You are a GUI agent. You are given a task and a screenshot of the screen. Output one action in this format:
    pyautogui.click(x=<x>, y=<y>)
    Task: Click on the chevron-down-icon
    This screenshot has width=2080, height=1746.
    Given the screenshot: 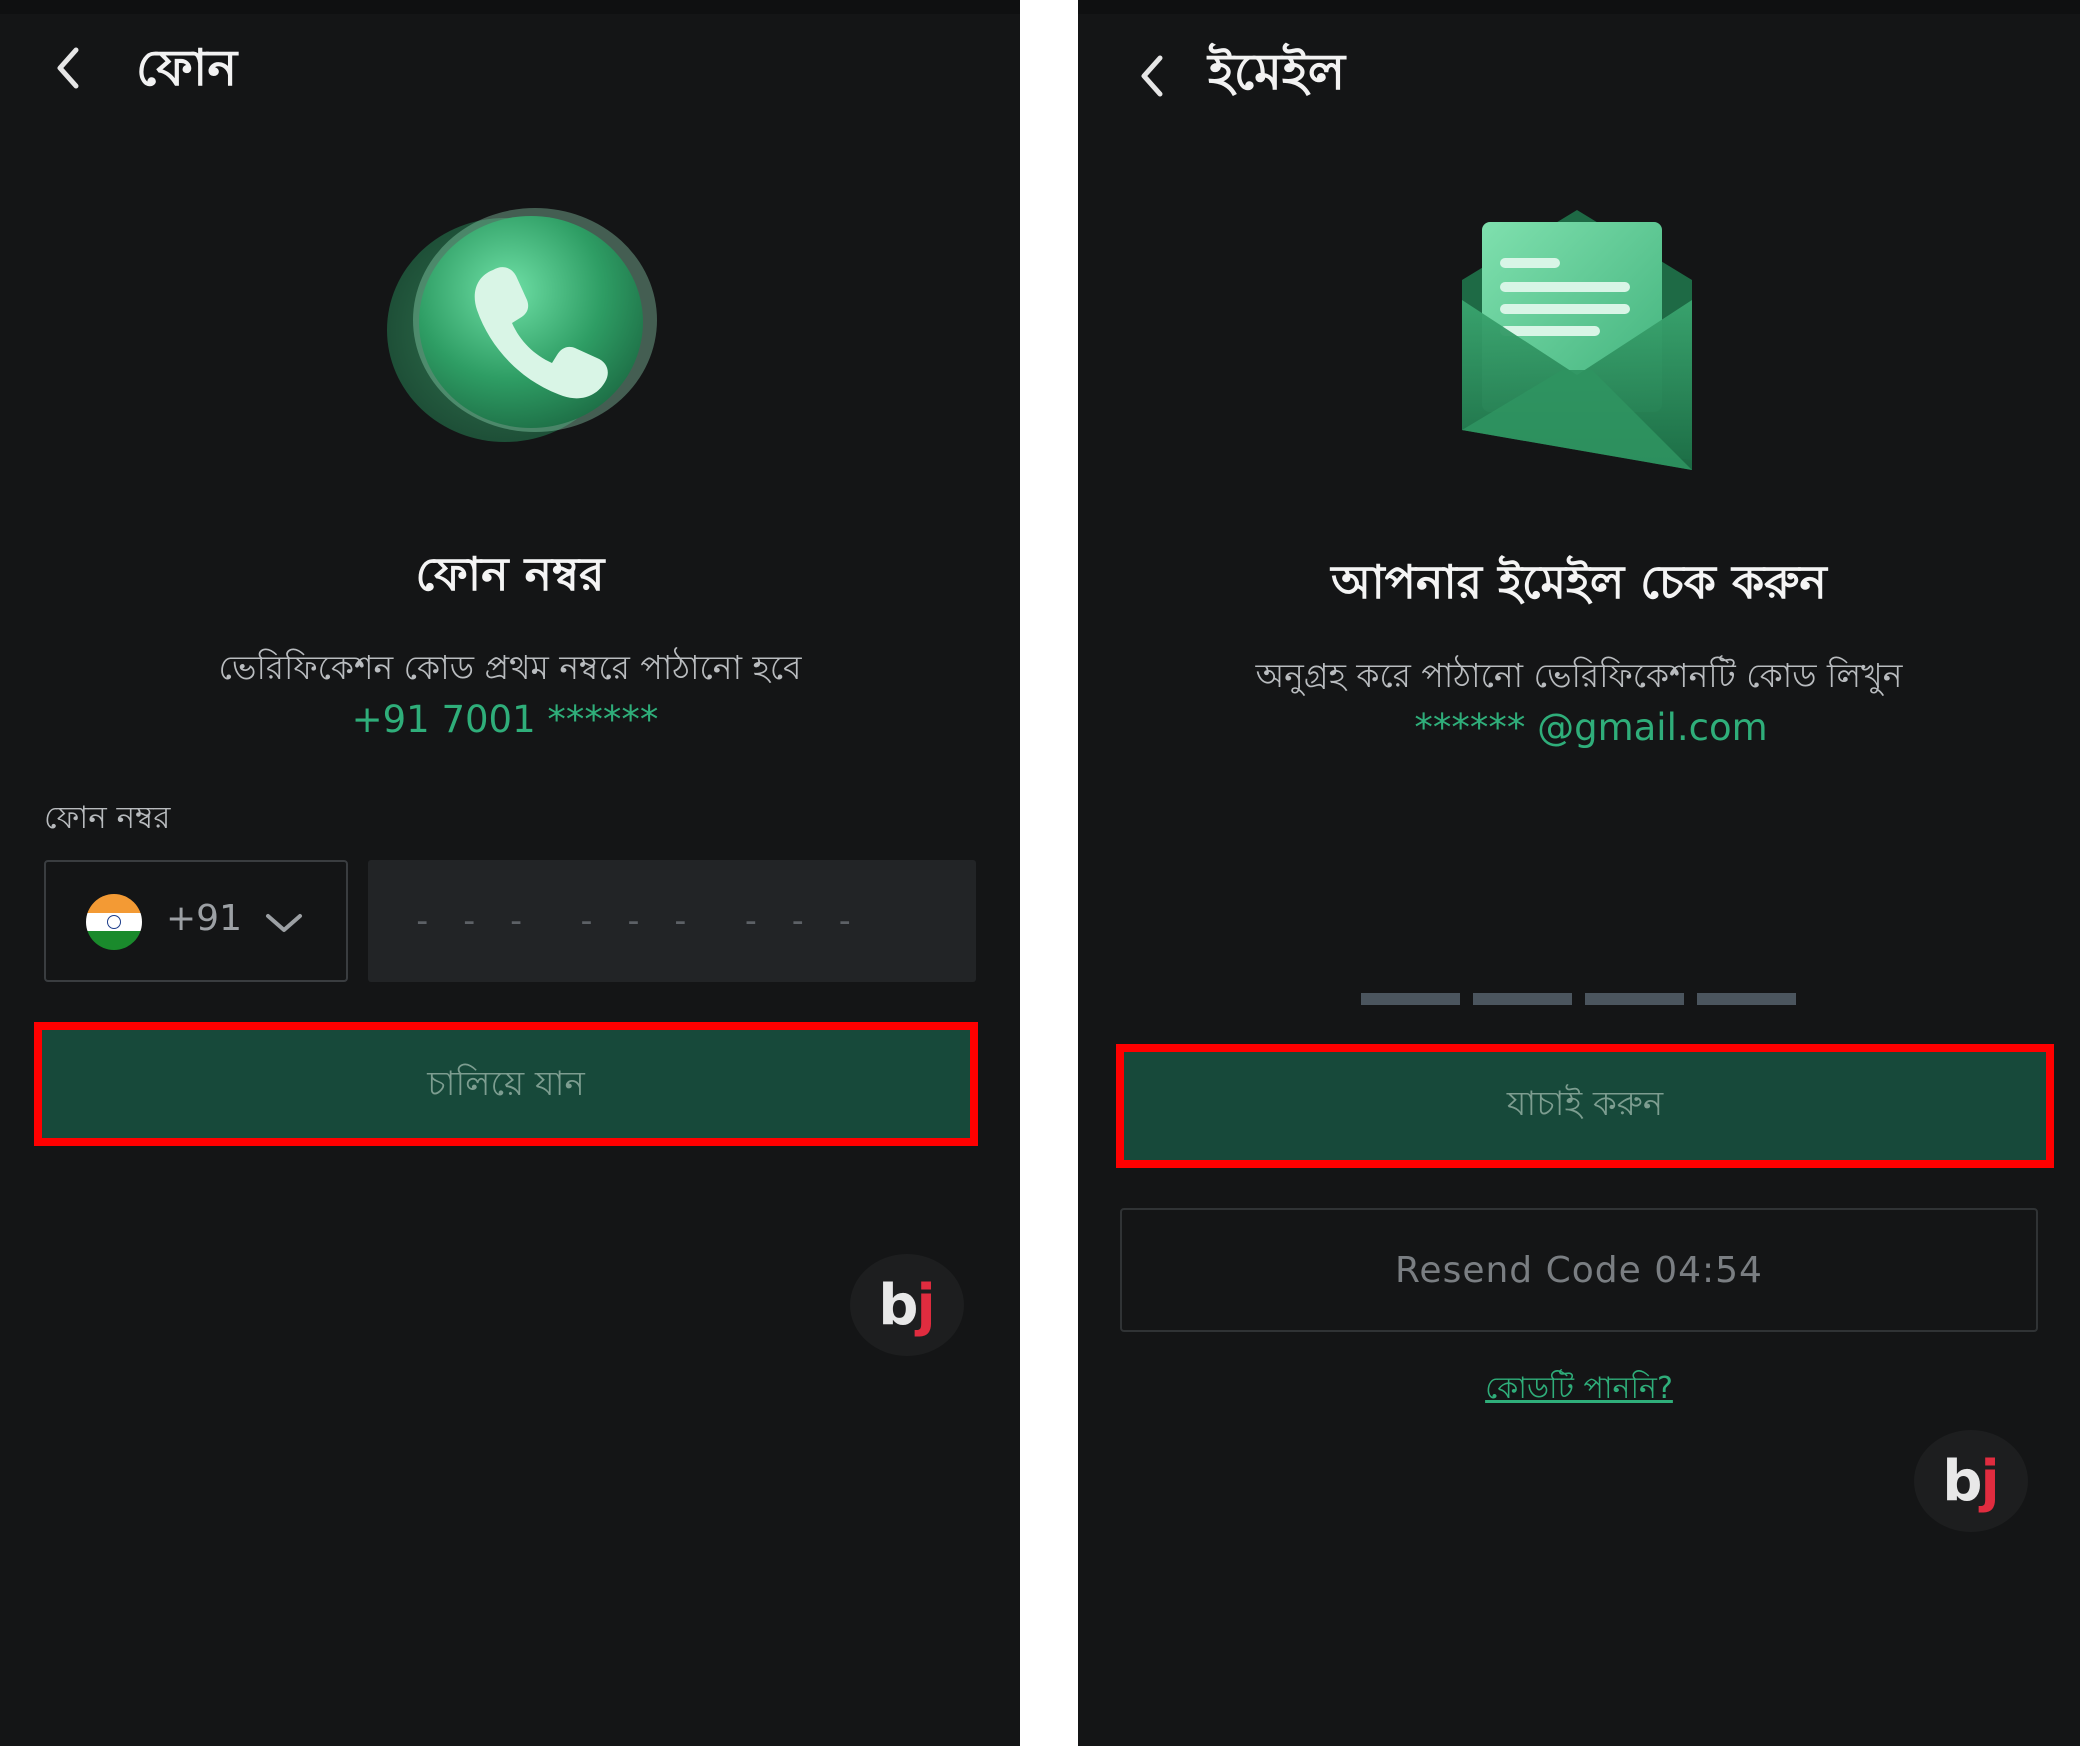 What is the action you would take?
    pyautogui.click(x=284, y=923)
    